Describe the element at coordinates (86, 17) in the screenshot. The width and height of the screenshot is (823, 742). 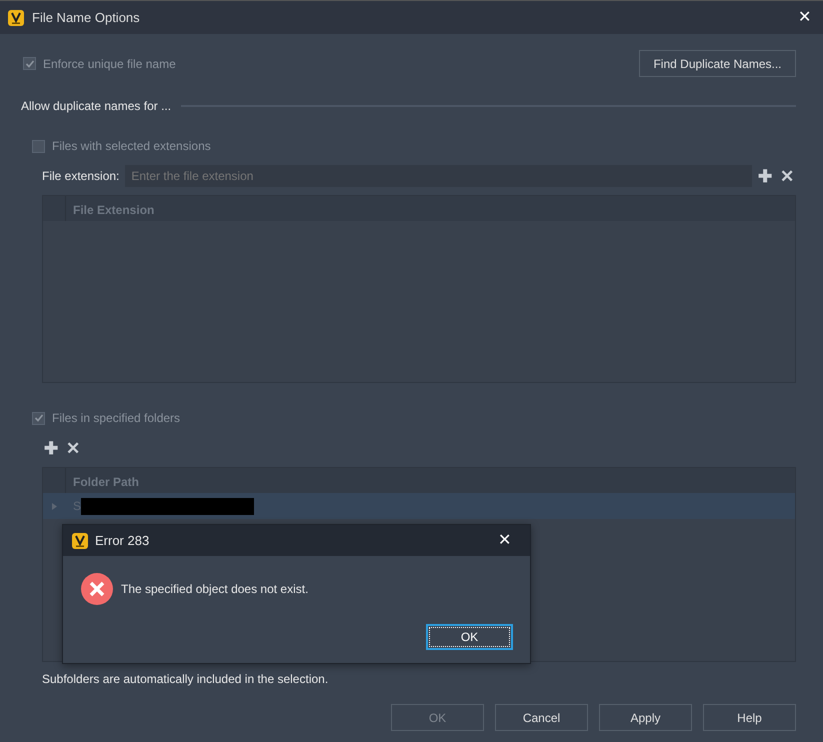
I see `window-title: File Name Options` at that location.